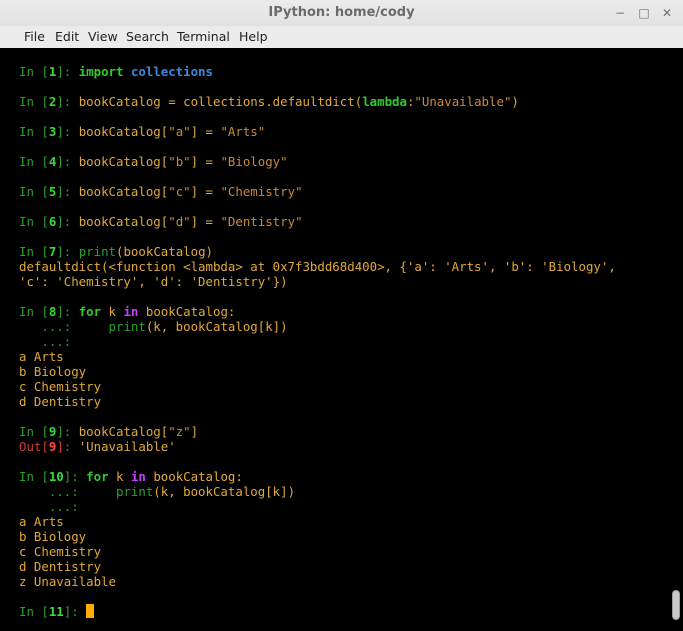  What do you see at coordinates (341, 356) in the screenshot?
I see `output-line: a Arts` at bounding box center [341, 356].